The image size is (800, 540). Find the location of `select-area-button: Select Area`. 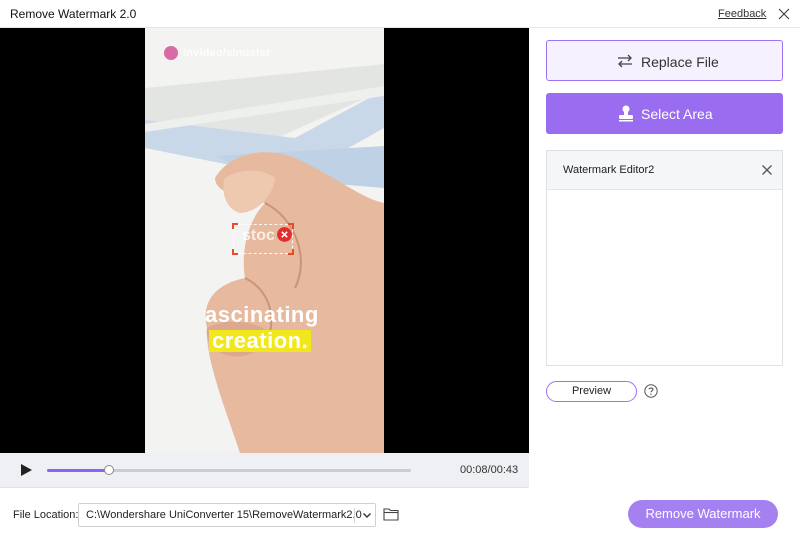

select-area-button: Select Area is located at coordinates (664, 113).